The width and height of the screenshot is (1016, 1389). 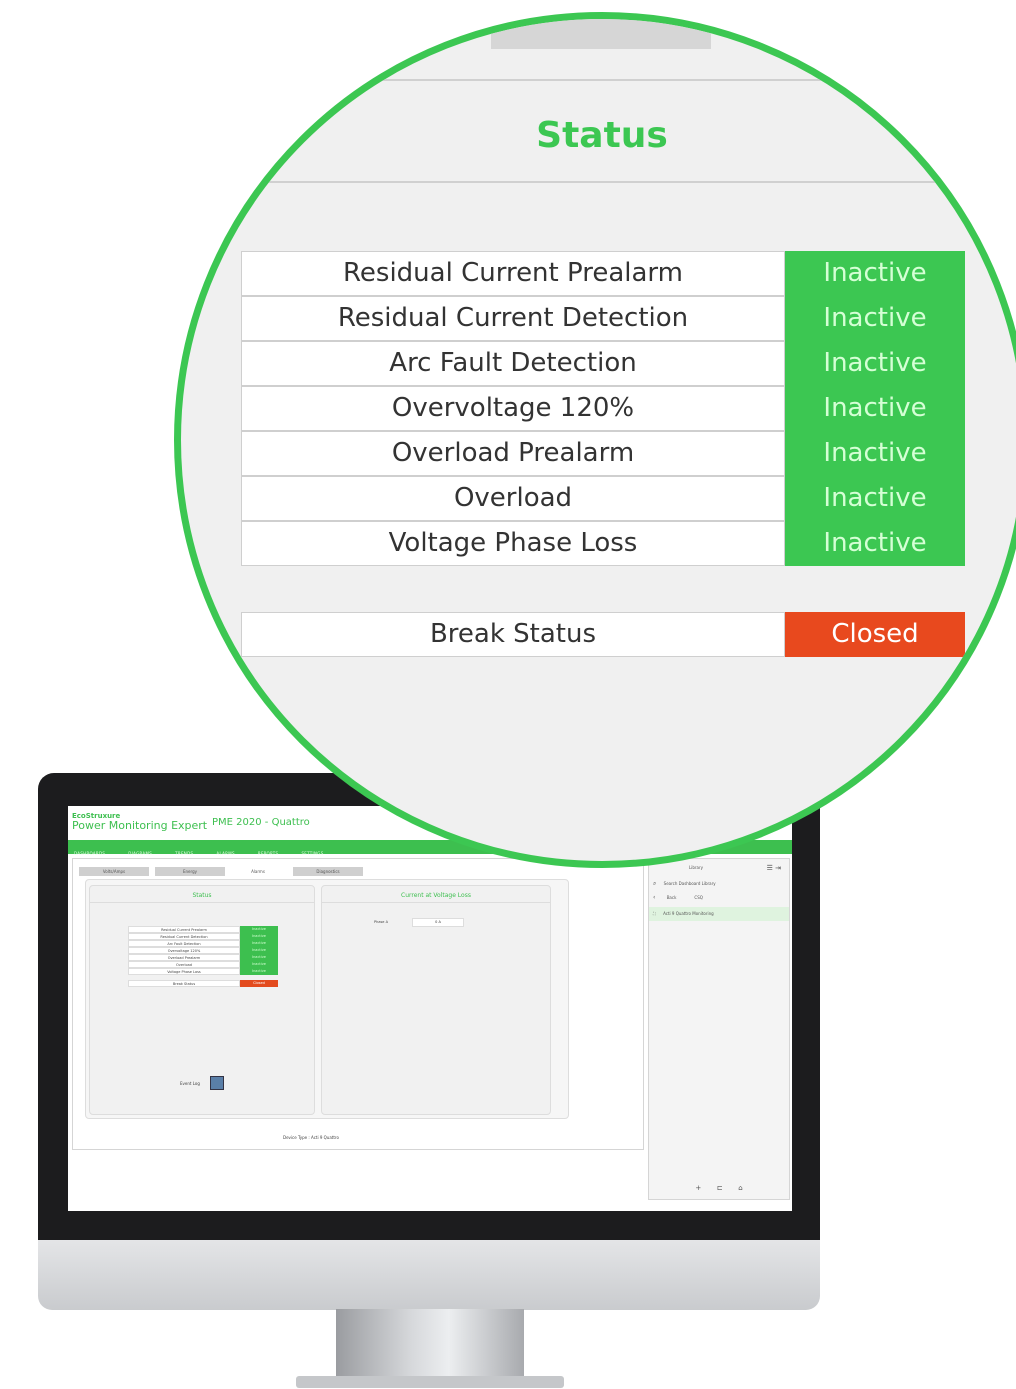 What do you see at coordinates (261, 822) in the screenshot?
I see `app-title: PME 2020 - Quattro` at bounding box center [261, 822].